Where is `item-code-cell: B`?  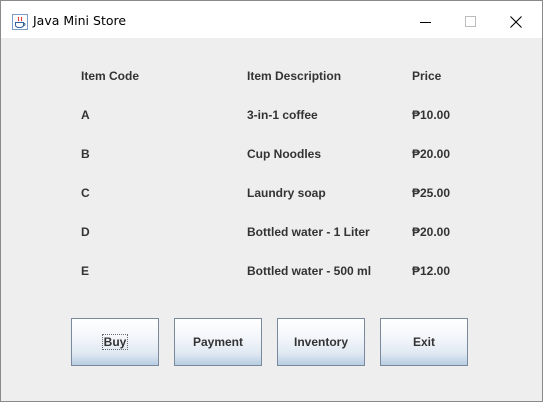 item-code-cell: B is located at coordinates (85, 154).